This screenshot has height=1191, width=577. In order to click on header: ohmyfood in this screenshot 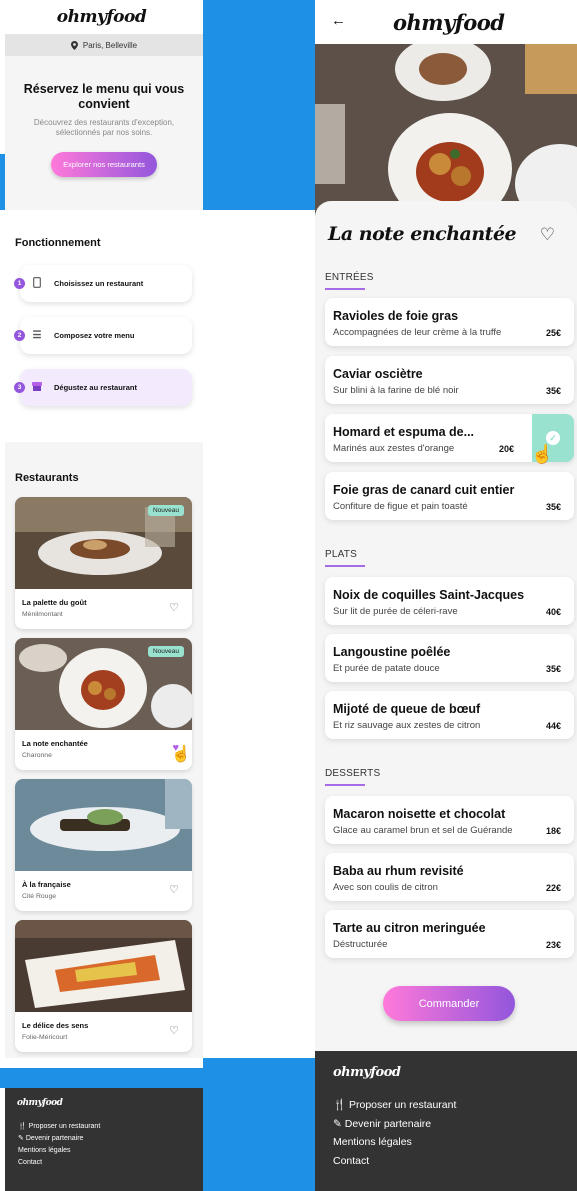, I will do `click(101, 17)`.